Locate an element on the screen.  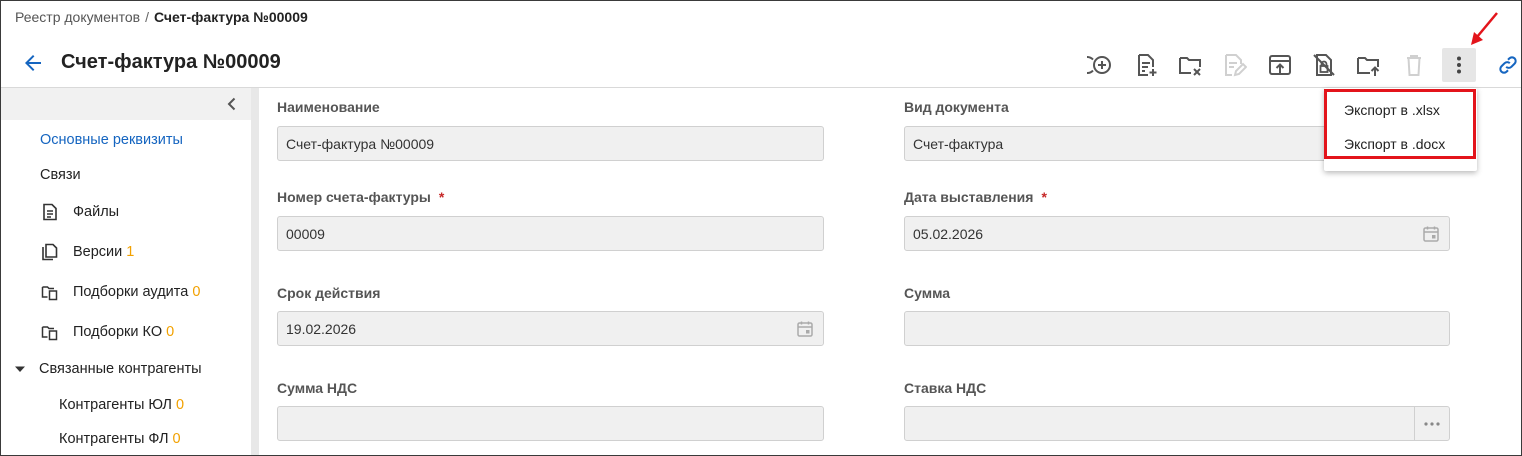
sidebar-item-label: Подборки КО is located at coordinates (118, 332).